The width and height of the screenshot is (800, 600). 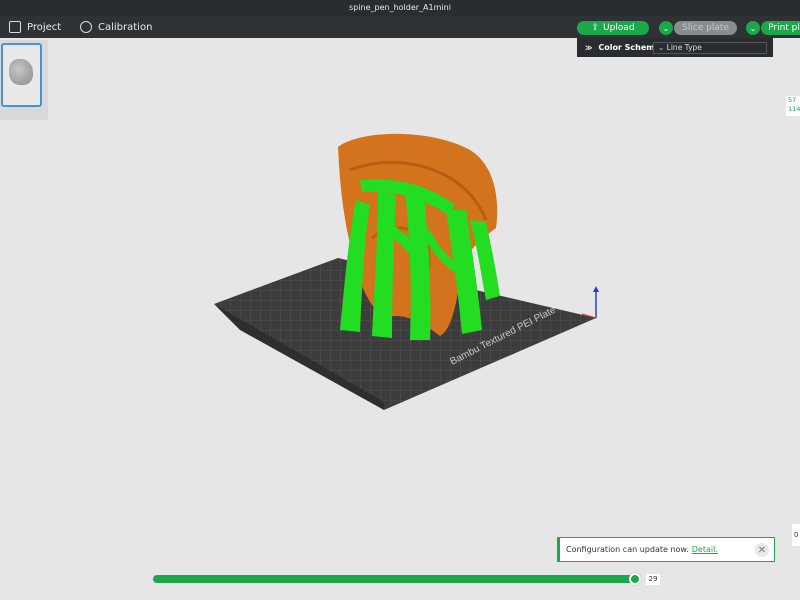 What do you see at coordinates (590, 302) in the screenshot?
I see `axis-gizmo` at bounding box center [590, 302].